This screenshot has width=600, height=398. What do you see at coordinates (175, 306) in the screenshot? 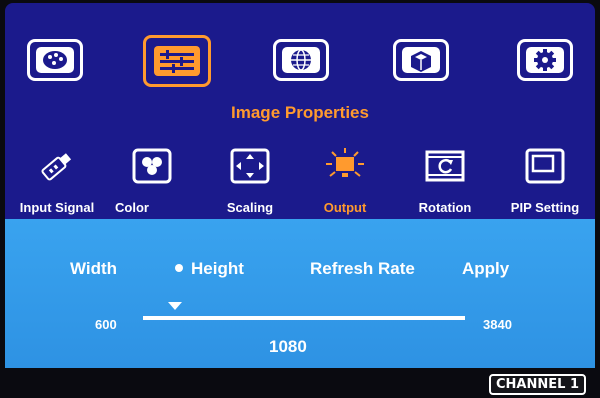
I see `slider-thumb-icon` at bounding box center [175, 306].